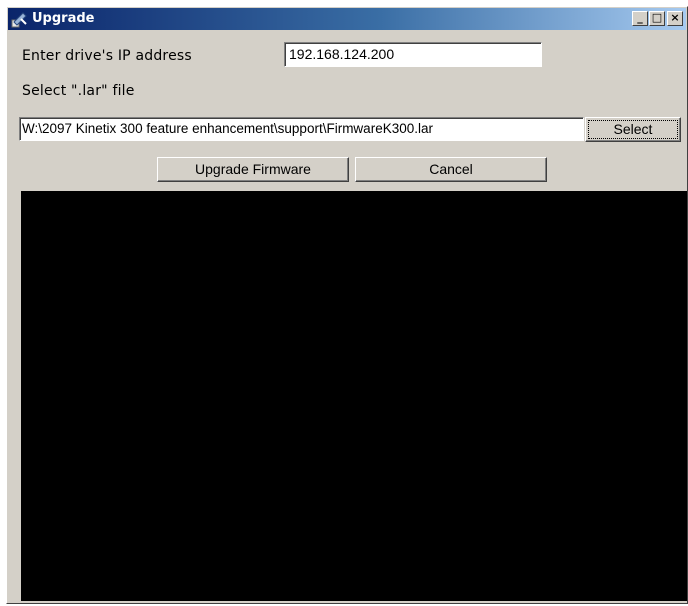  Describe the element at coordinates (451, 169) in the screenshot. I see `cancel-button: Cancel` at that location.